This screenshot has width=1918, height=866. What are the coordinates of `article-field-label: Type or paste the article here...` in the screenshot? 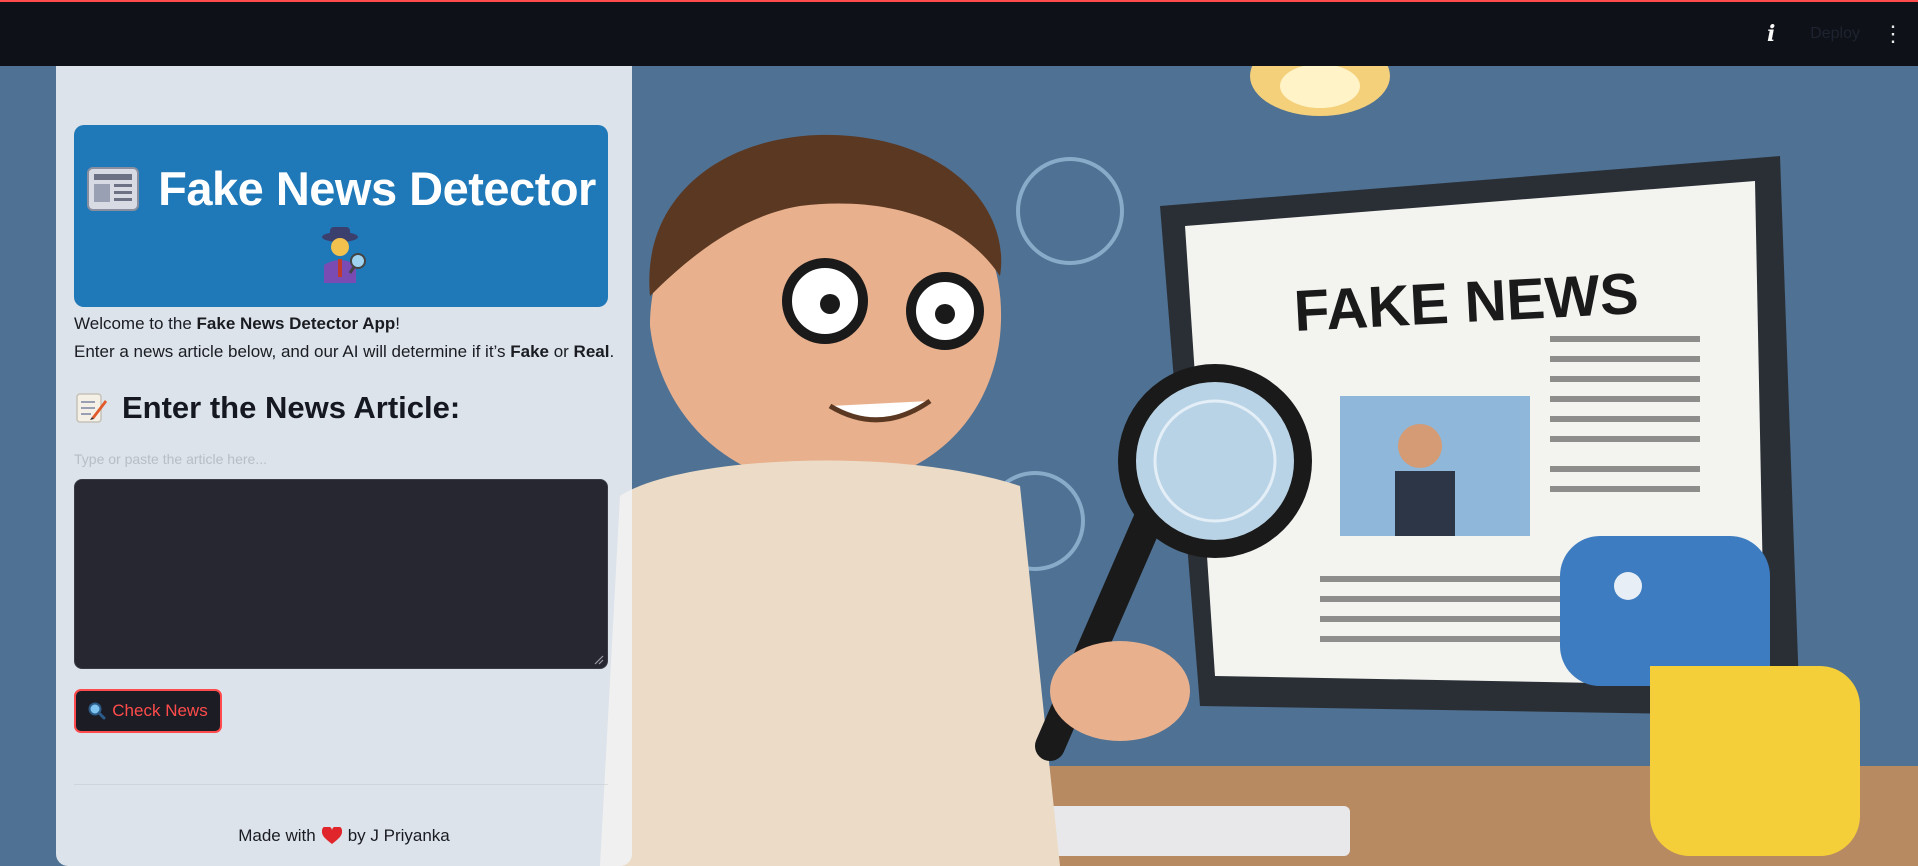 It's located at (170, 459).